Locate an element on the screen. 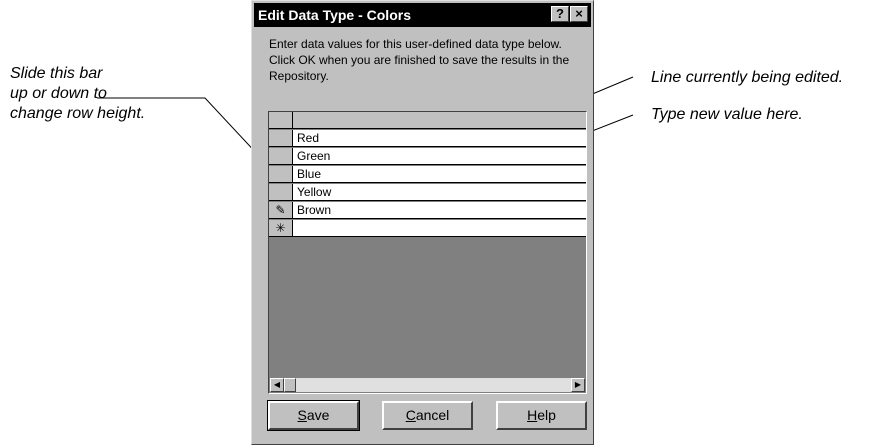 The height and width of the screenshot is (445, 893). grid-header-row is located at coordinates (427, 121).